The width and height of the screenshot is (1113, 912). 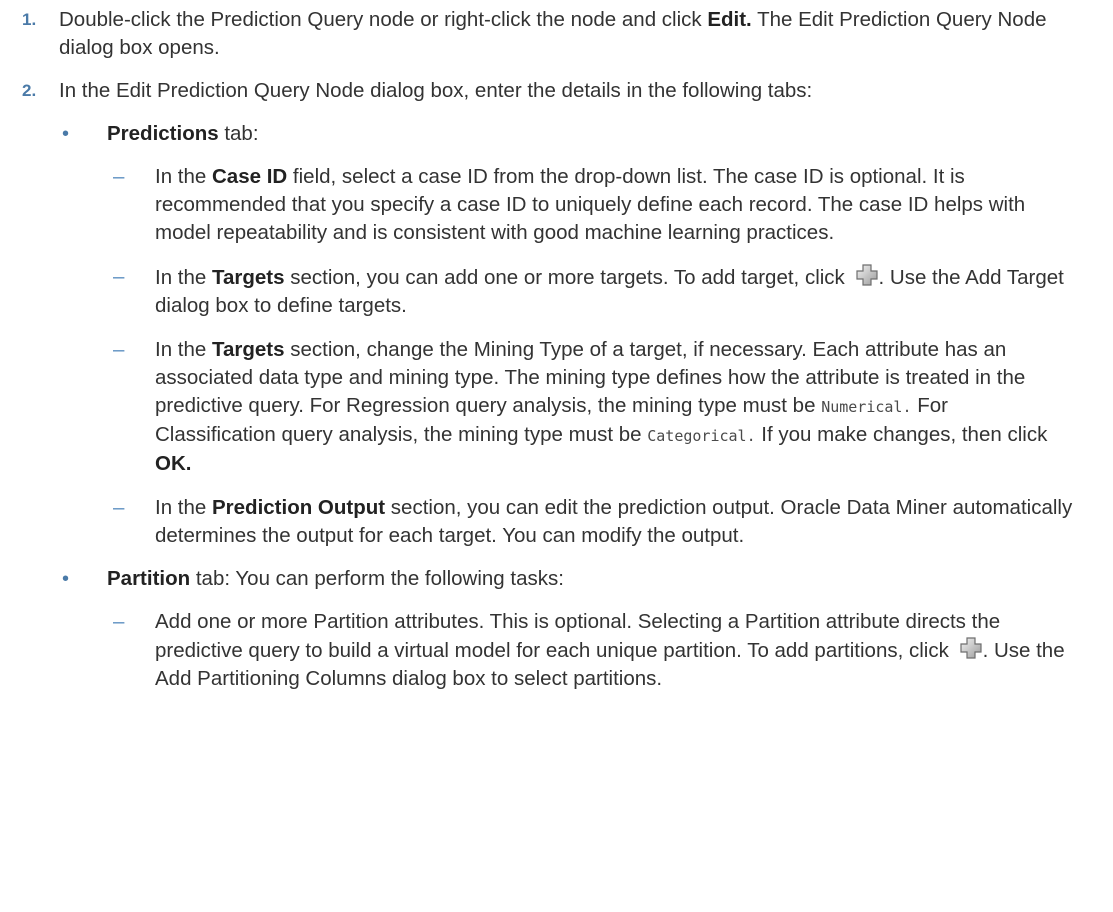 What do you see at coordinates (238, 133) in the screenshot?
I see `predictions-suffix: tab:` at bounding box center [238, 133].